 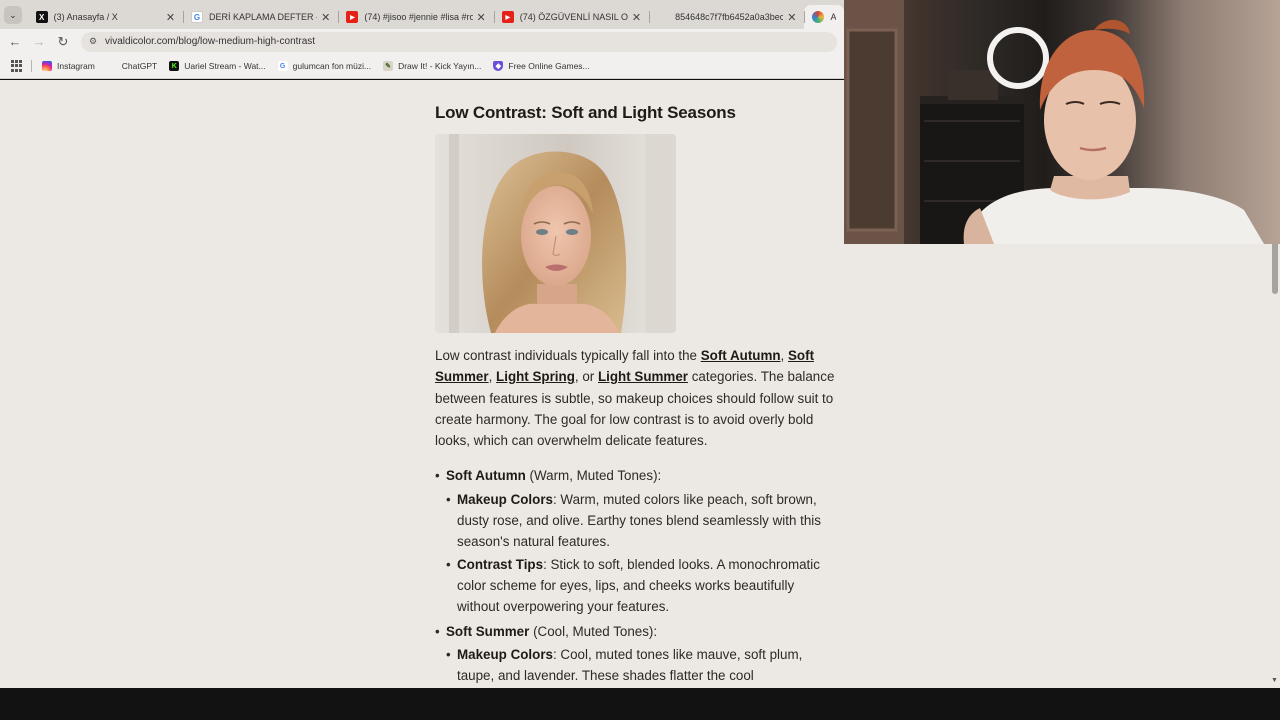 What do you see at coordinates (593, 476) in the screenshot?
I see `season-note: (Warm, Muted Tones):` at bounding box center [593, 476].